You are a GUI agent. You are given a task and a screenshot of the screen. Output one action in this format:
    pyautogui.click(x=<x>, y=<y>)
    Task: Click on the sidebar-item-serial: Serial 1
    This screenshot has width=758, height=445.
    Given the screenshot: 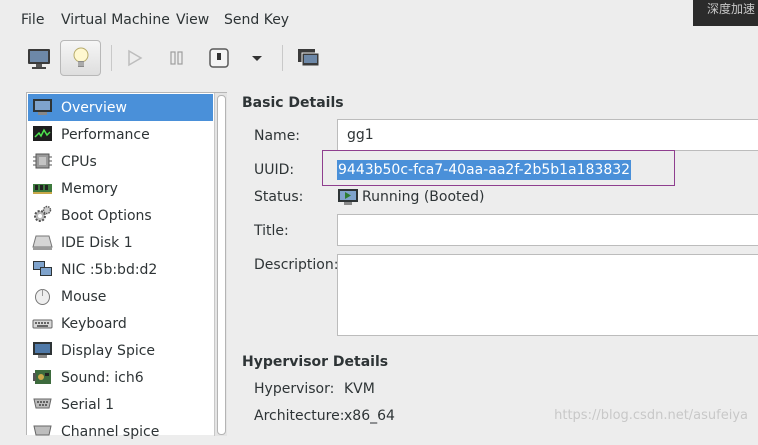 What is the action you would take?
    pyautogui.click(x=120, y=404)
    